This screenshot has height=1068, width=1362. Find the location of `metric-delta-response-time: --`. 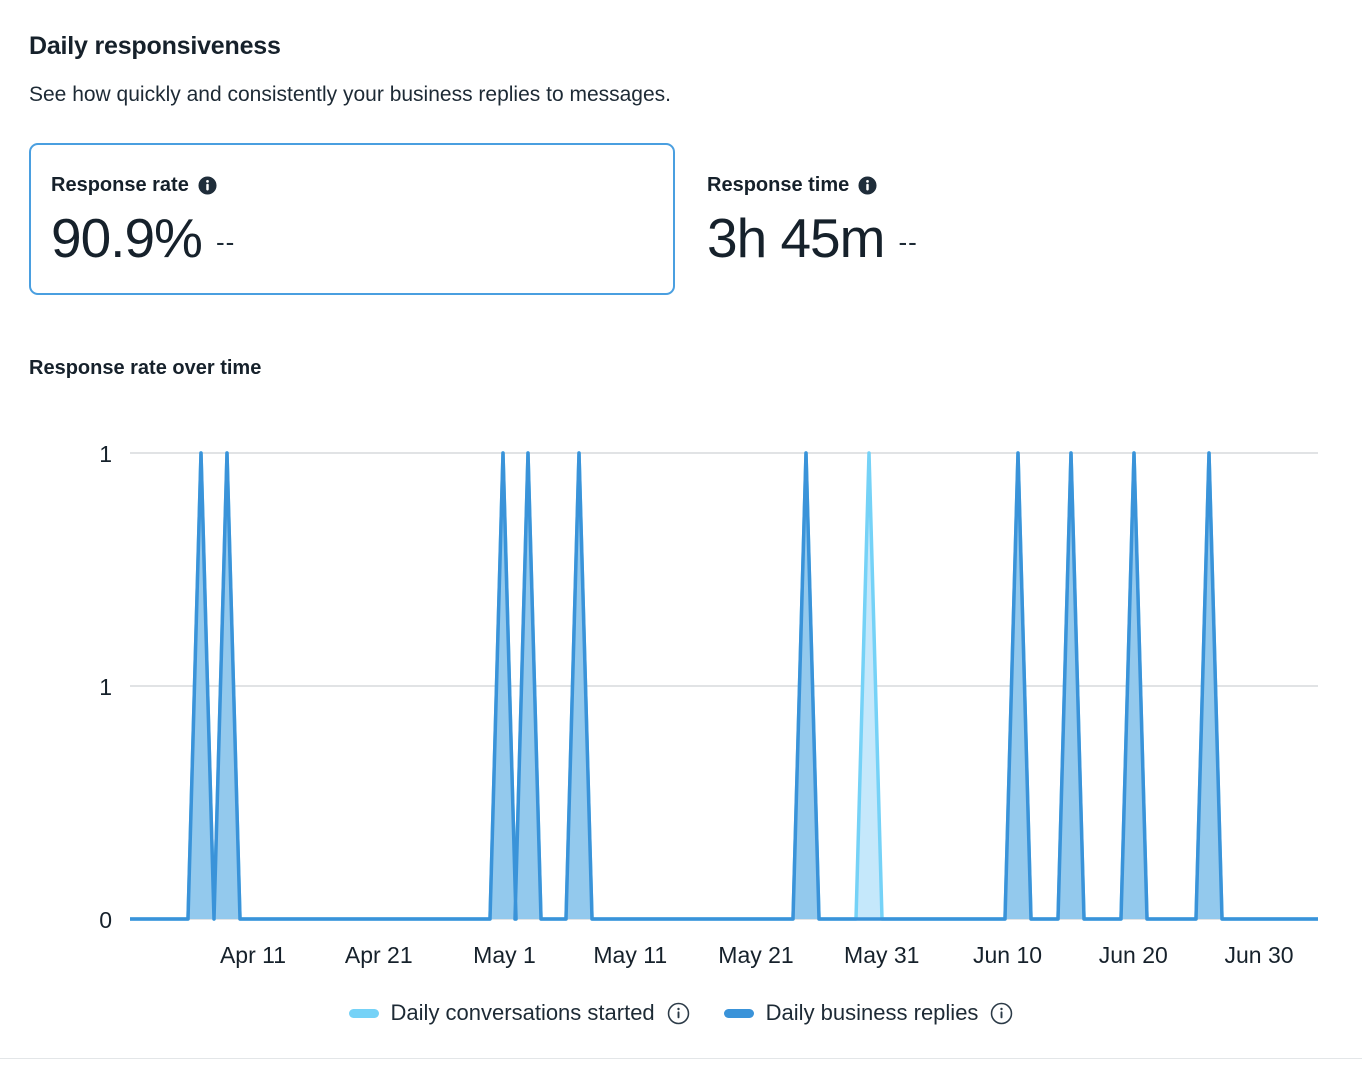

metric-delta-response-time: -- is located at coordinates (908, 242).